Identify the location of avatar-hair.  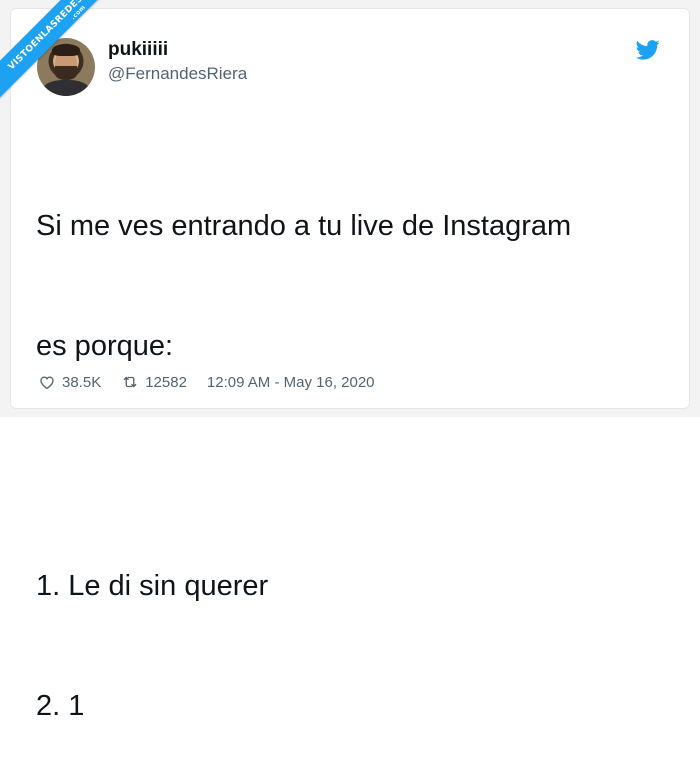
(66, 50).